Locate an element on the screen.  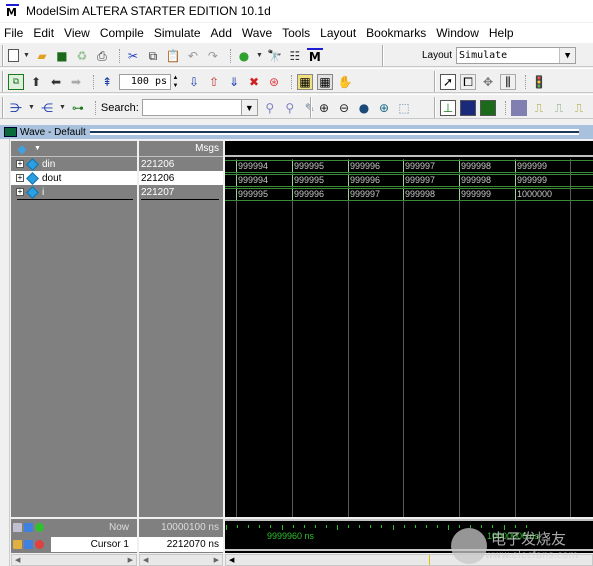
menu-help: Help is located at coordinates (501, 33).